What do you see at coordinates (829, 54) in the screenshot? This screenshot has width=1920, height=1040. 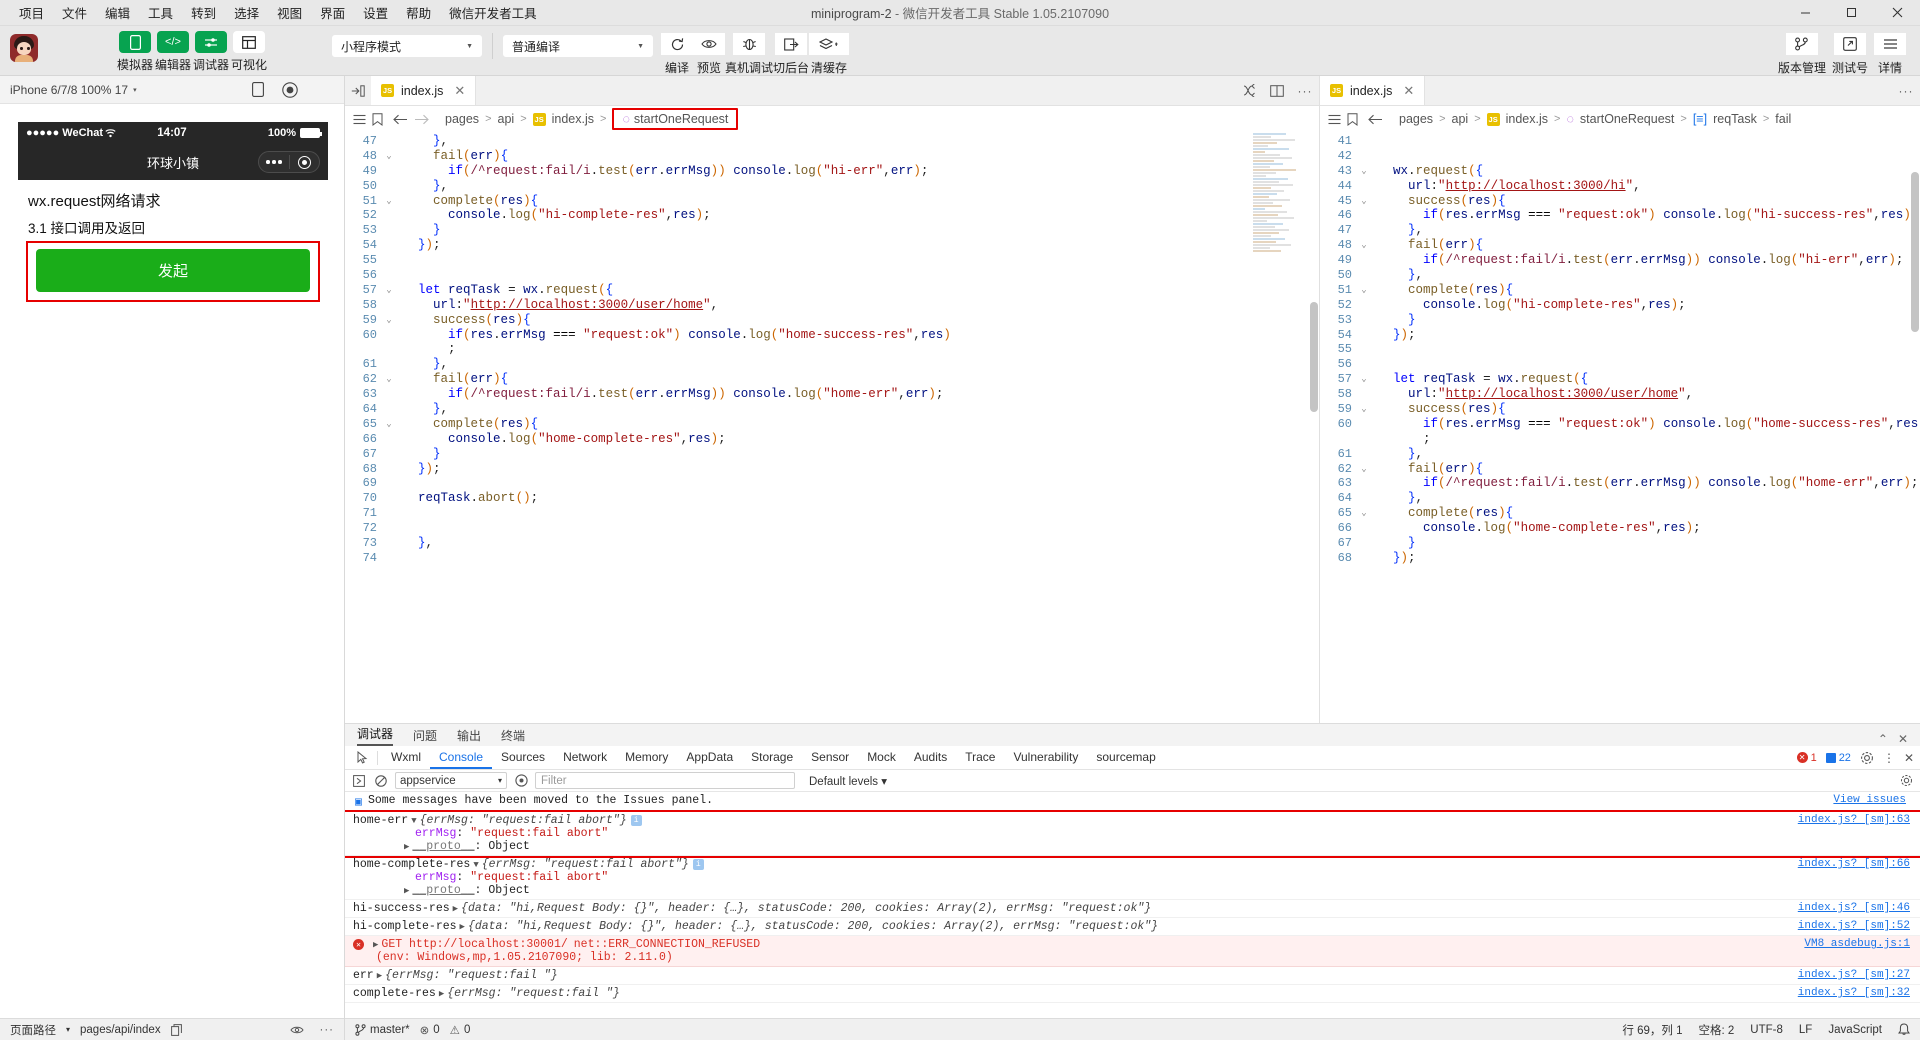 I see `clear-cache-button: 清缓存` at bounding box center [829, 54].